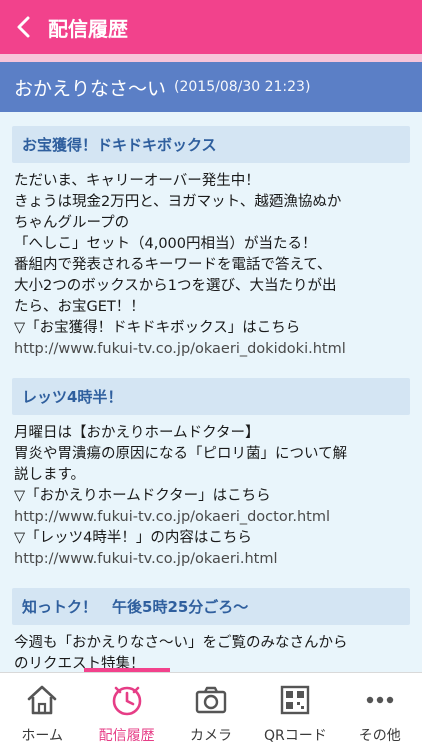 The width and height of the screenshot is (422, 751). I want to click on body-line: ▽「お宝獲得！ドキドキボックス」はこちら, so click(157, 328).